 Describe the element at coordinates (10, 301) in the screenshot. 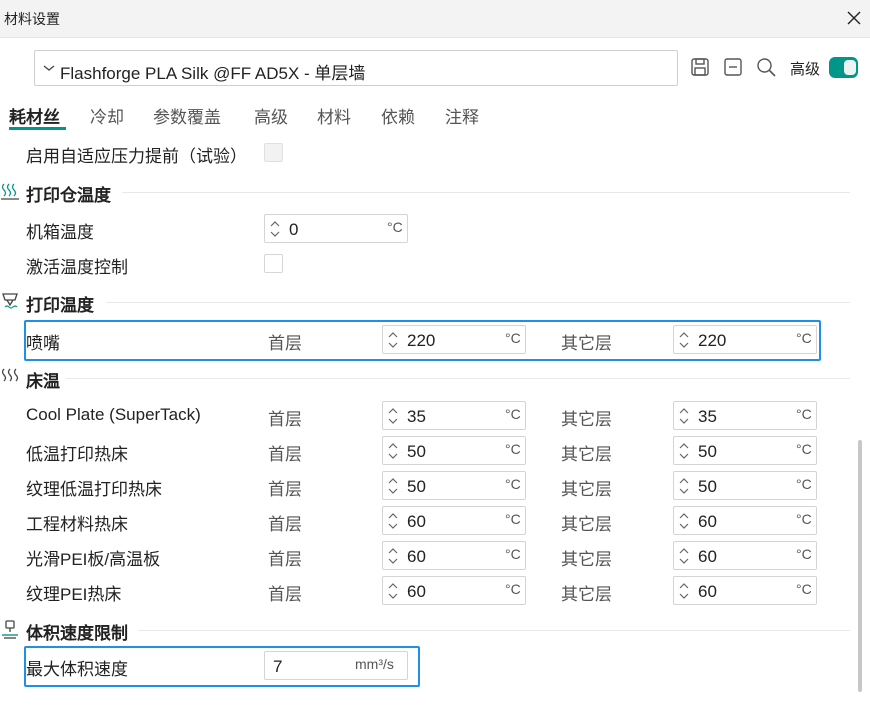

I see `nozzle-icon` at that location.